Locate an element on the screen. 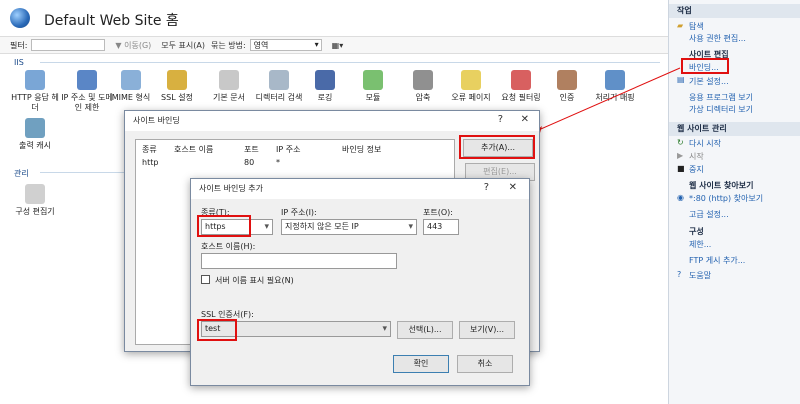  row-port: 80 is located at coordinates (249, 162).